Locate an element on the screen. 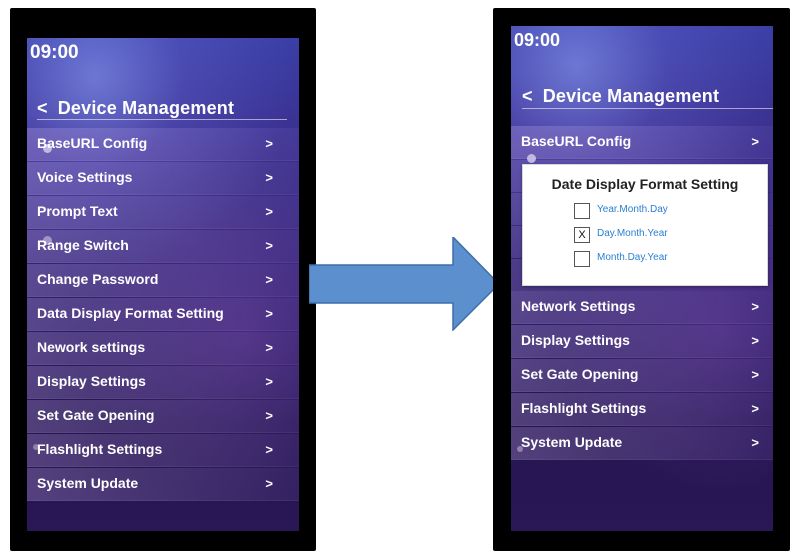 The width and height of the screenshot is (790, 551). menu-item-label: Range Switch is located at coordinates (83, 245).